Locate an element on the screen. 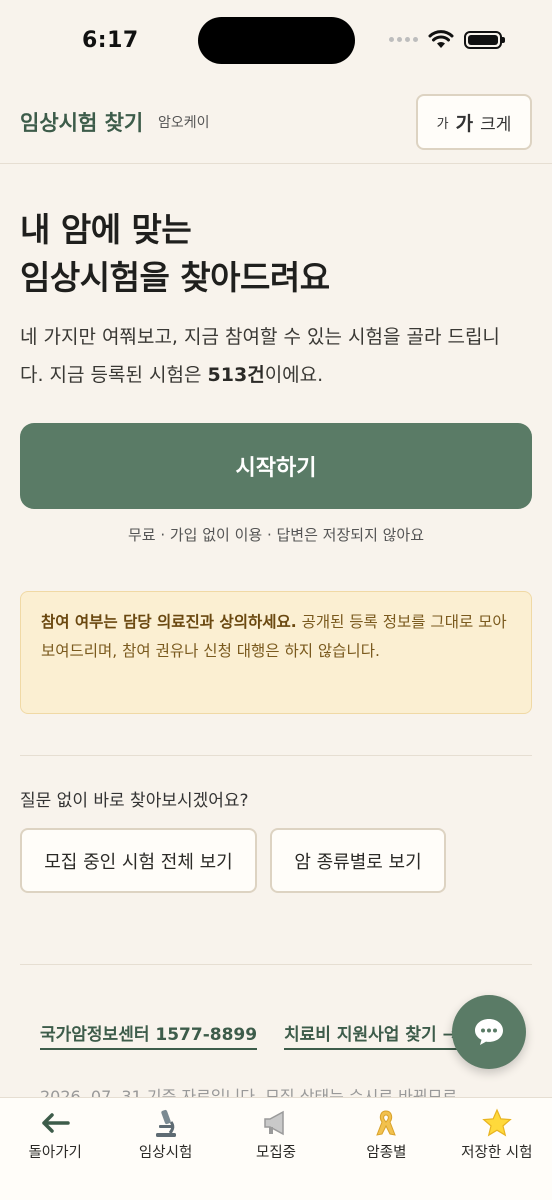 This screenshot has width=552, height=1200. tab-saved: 저장한 시험 is located at coordinates (497, 1149).